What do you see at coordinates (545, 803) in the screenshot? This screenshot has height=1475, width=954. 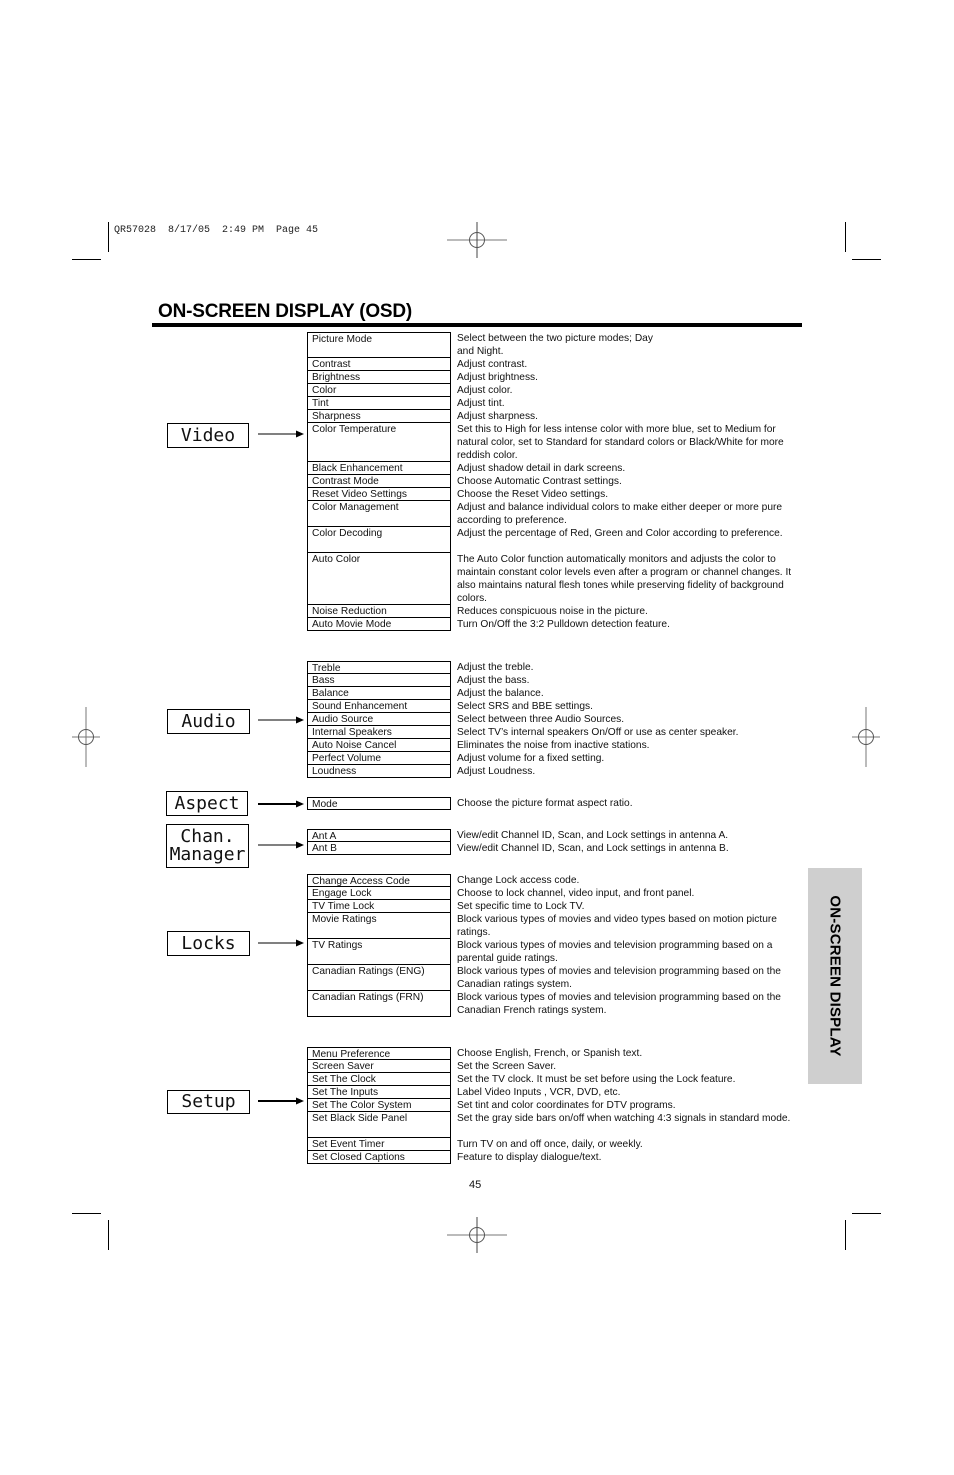 I see `menu-item-description: Choose the picture format aspect ratio.` at bounding box center [545, 803].